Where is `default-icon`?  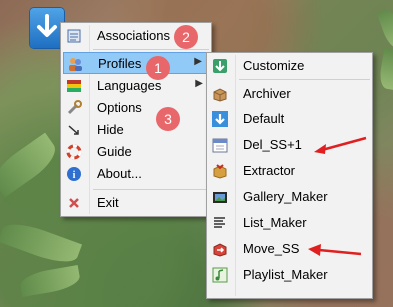 default-icon is located at coordinates (220, 119).